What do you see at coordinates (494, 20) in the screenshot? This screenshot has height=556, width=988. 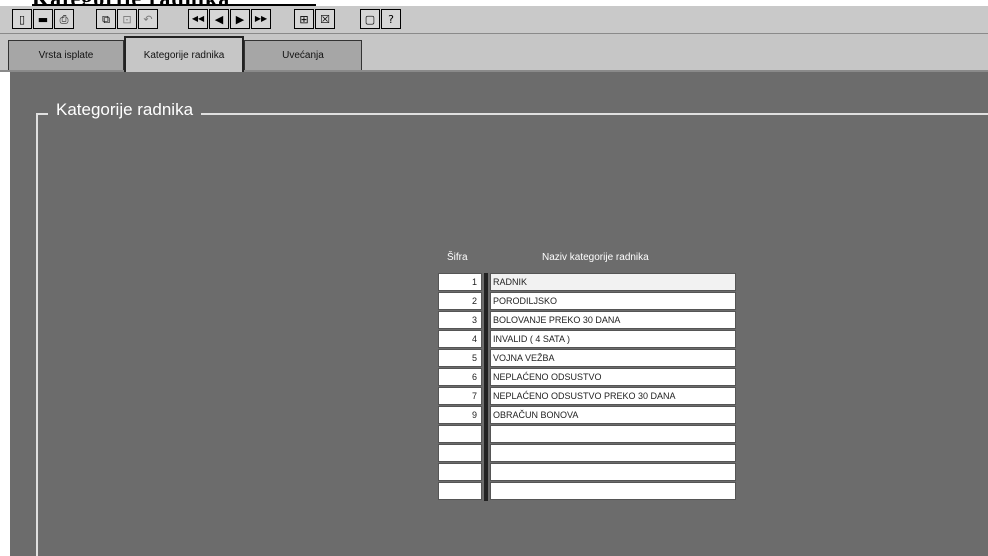 I see `toolbar: ▯ ▬ ⎙ ⧉ ⊡ ↶ ◀◀ ◀ ▶ ▶▶ ⊞ ☒ ▢?` at bounding box center [494, 20].